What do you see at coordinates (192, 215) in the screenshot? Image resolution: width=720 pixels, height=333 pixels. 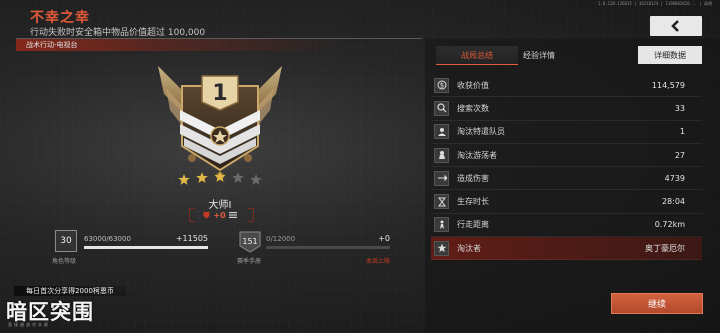 I see `bracket-left` at bounding box center [192, 215].